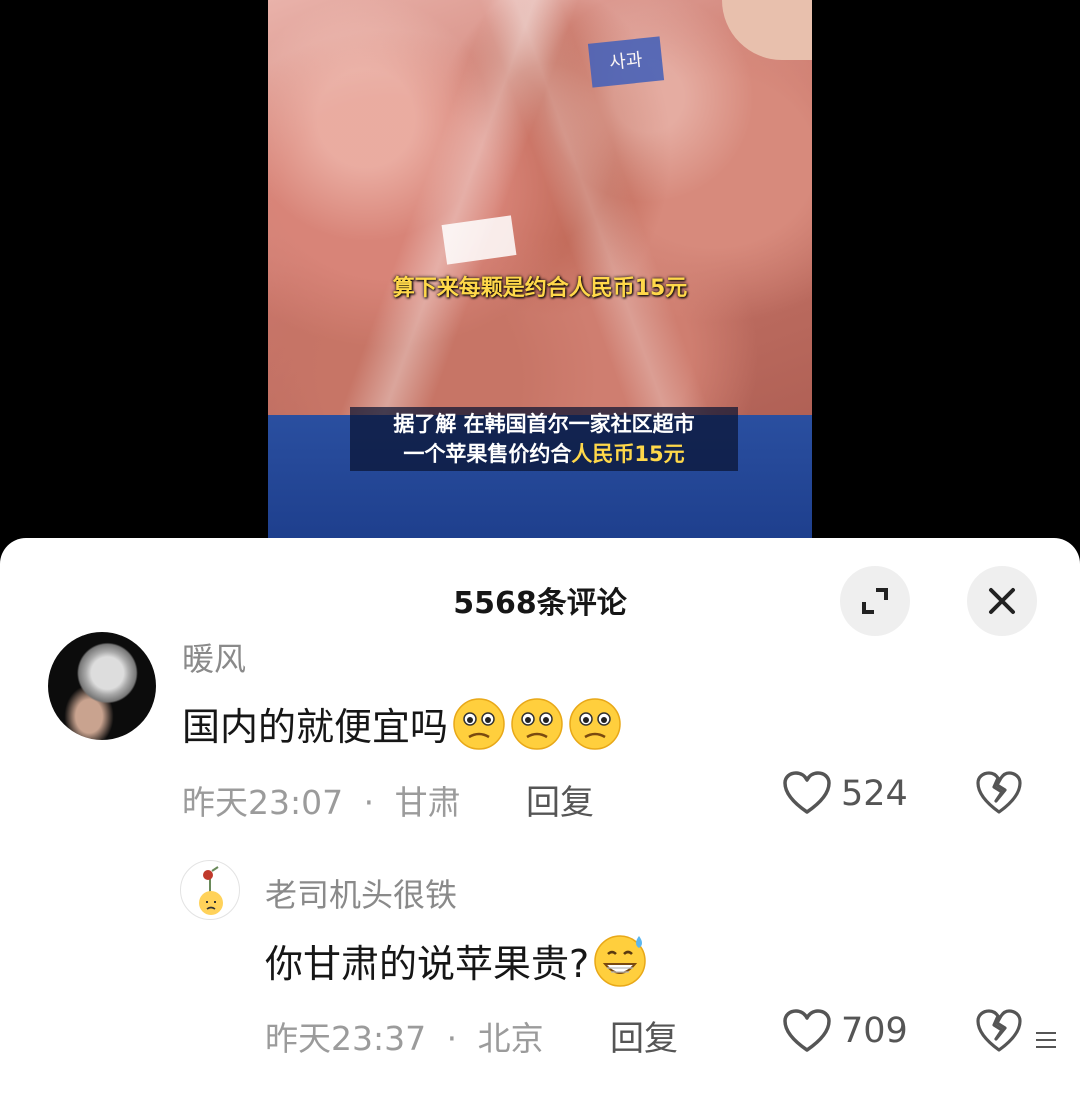 This screenshot has height=1098, width=1080. What do you see at coordinates (487, 454) in the screenshot?
I see `subtitle-line-2-text: 一个苹果售价约合` at bounding box center [487, 454].